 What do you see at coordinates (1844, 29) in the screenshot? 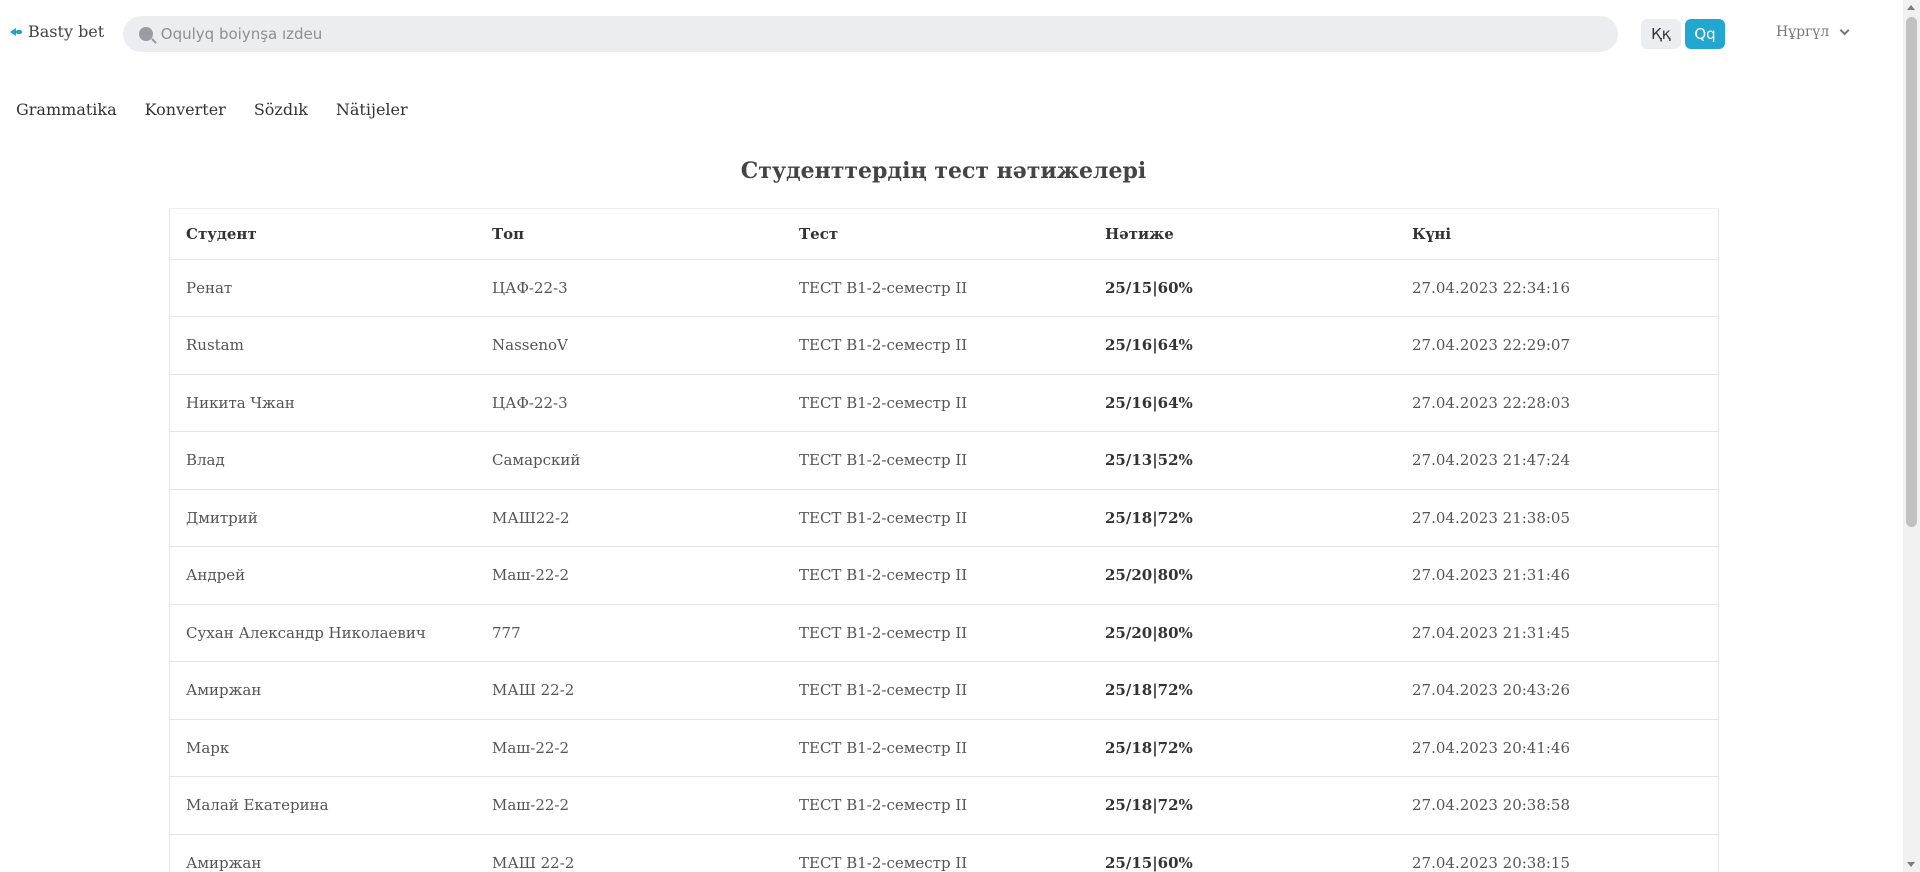
I see `chevron-down-icon` at bounding box center [1844, 29].